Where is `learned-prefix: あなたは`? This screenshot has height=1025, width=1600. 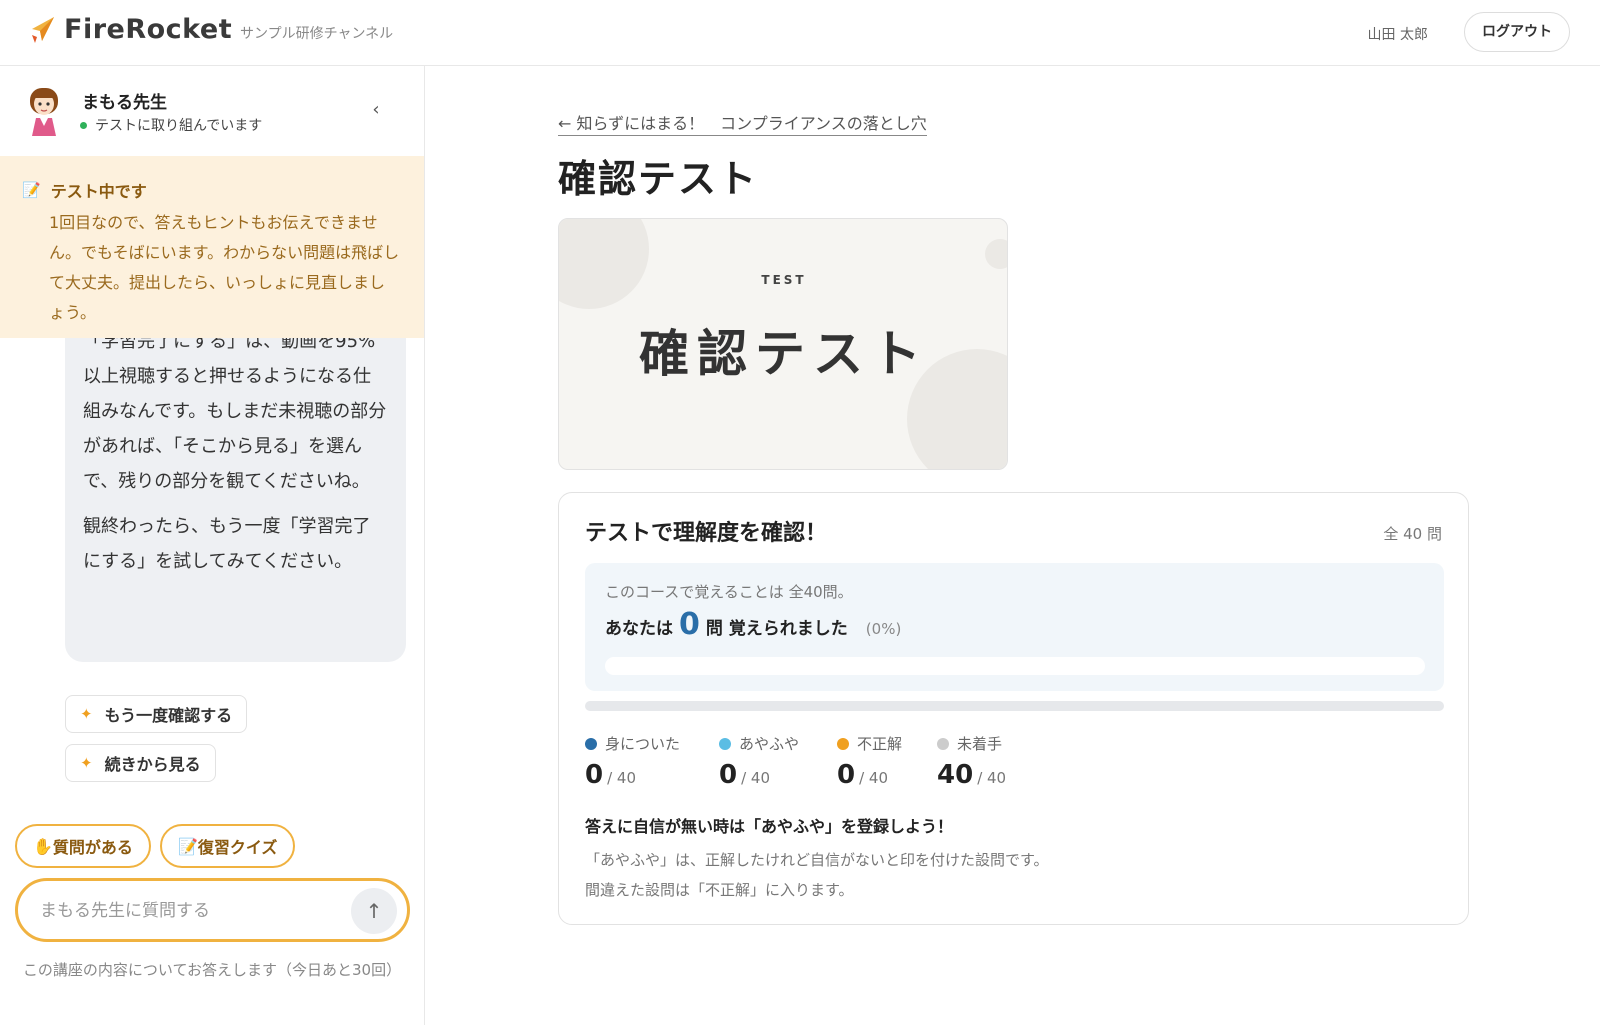
learned-prefix: あなたは is located at coordinates (639, 629).